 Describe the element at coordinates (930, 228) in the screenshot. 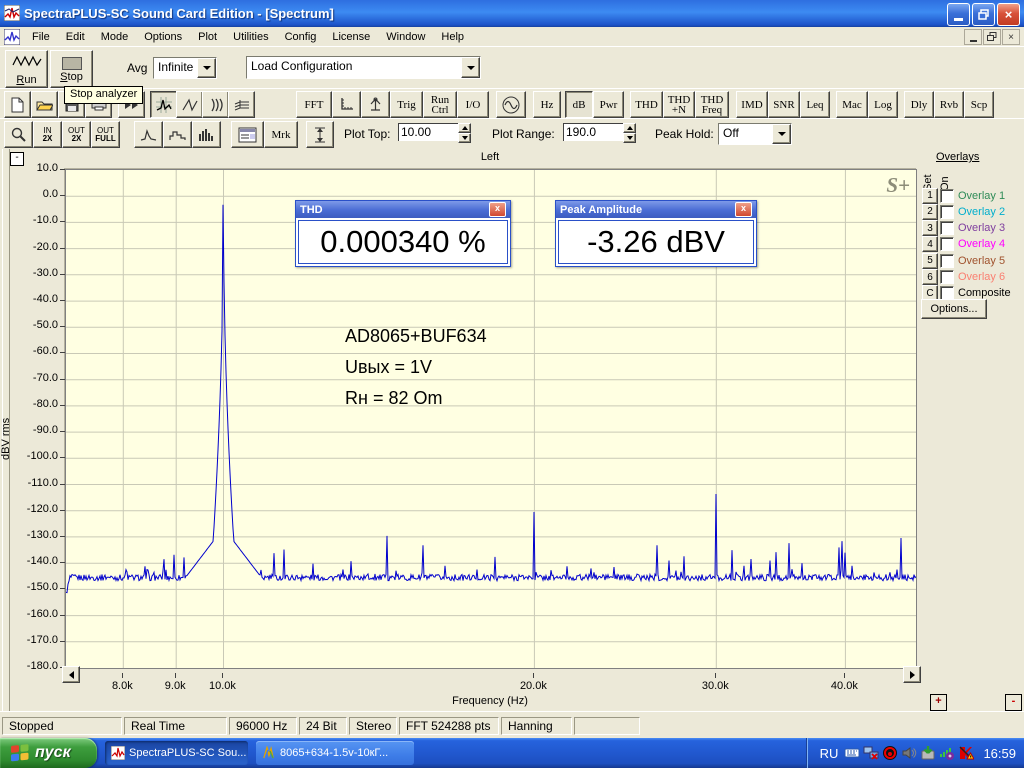

I see `overlay-set-button-3: 3` at that location.